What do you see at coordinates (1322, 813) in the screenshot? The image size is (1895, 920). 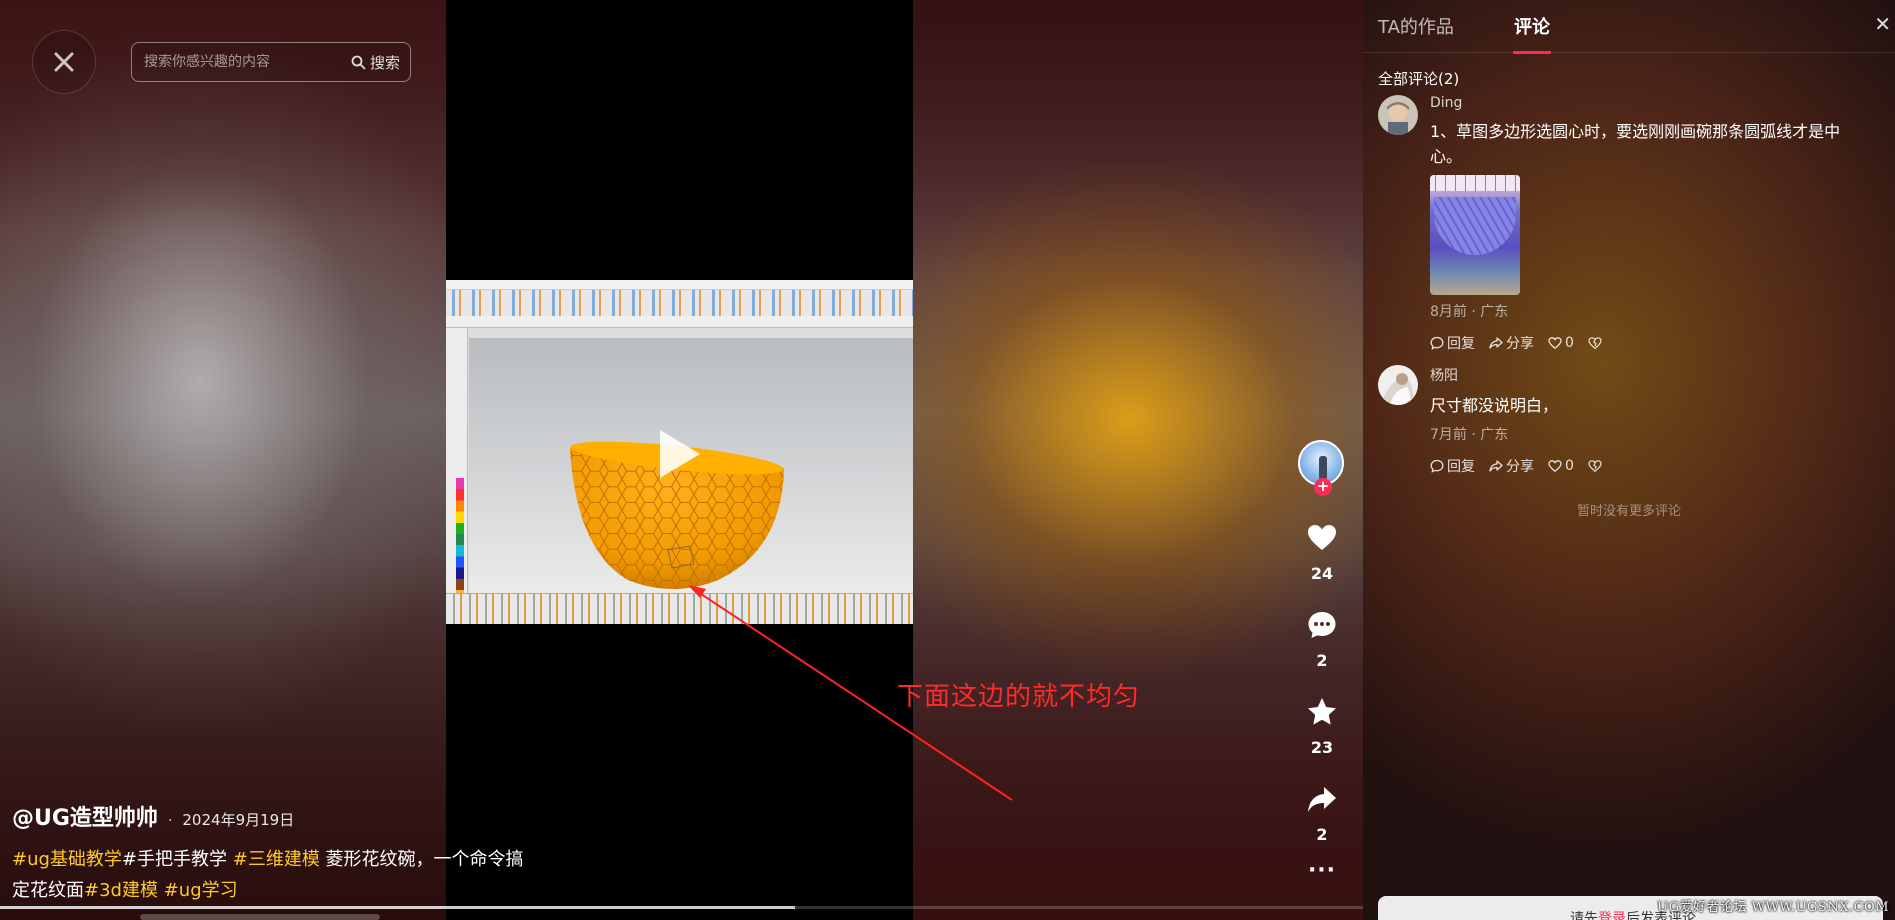 I see `share-button: 2` at bounding box center [1322, 813].